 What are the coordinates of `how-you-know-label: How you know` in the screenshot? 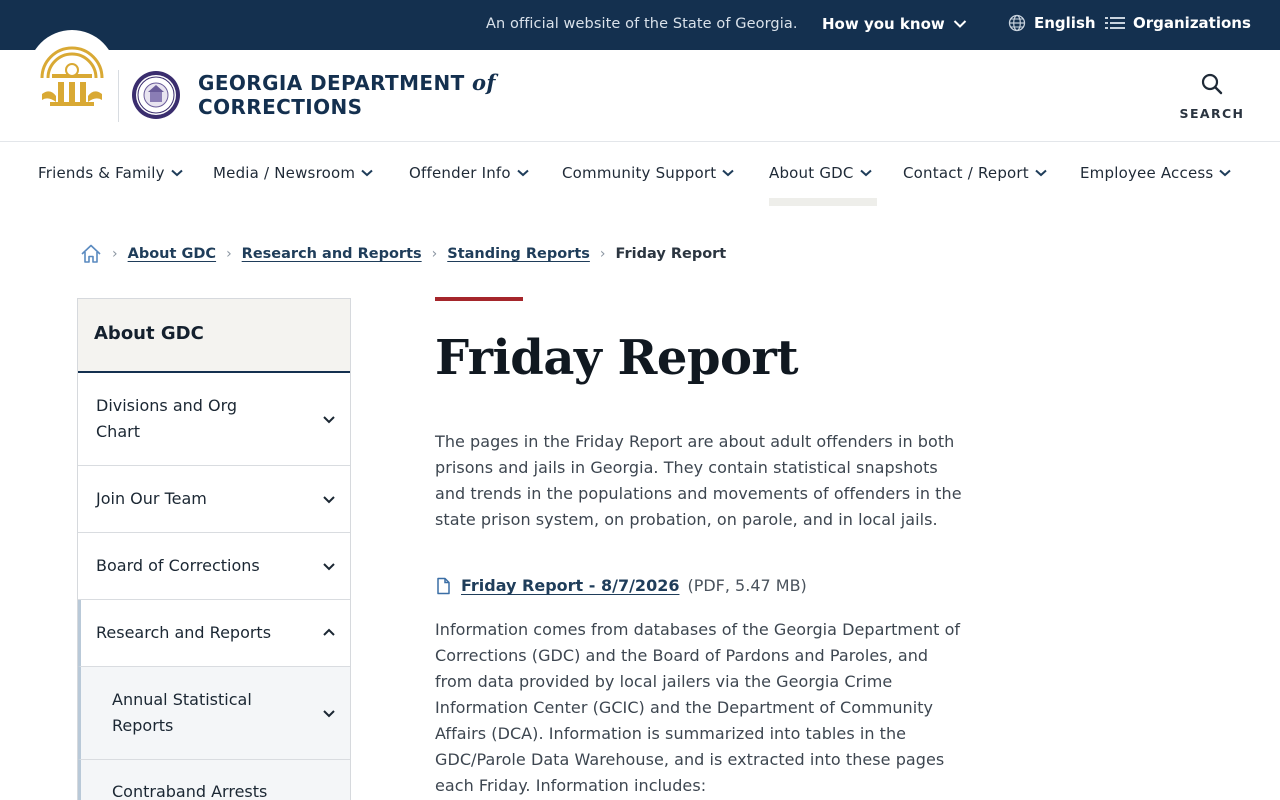 It's located at (883, 24).